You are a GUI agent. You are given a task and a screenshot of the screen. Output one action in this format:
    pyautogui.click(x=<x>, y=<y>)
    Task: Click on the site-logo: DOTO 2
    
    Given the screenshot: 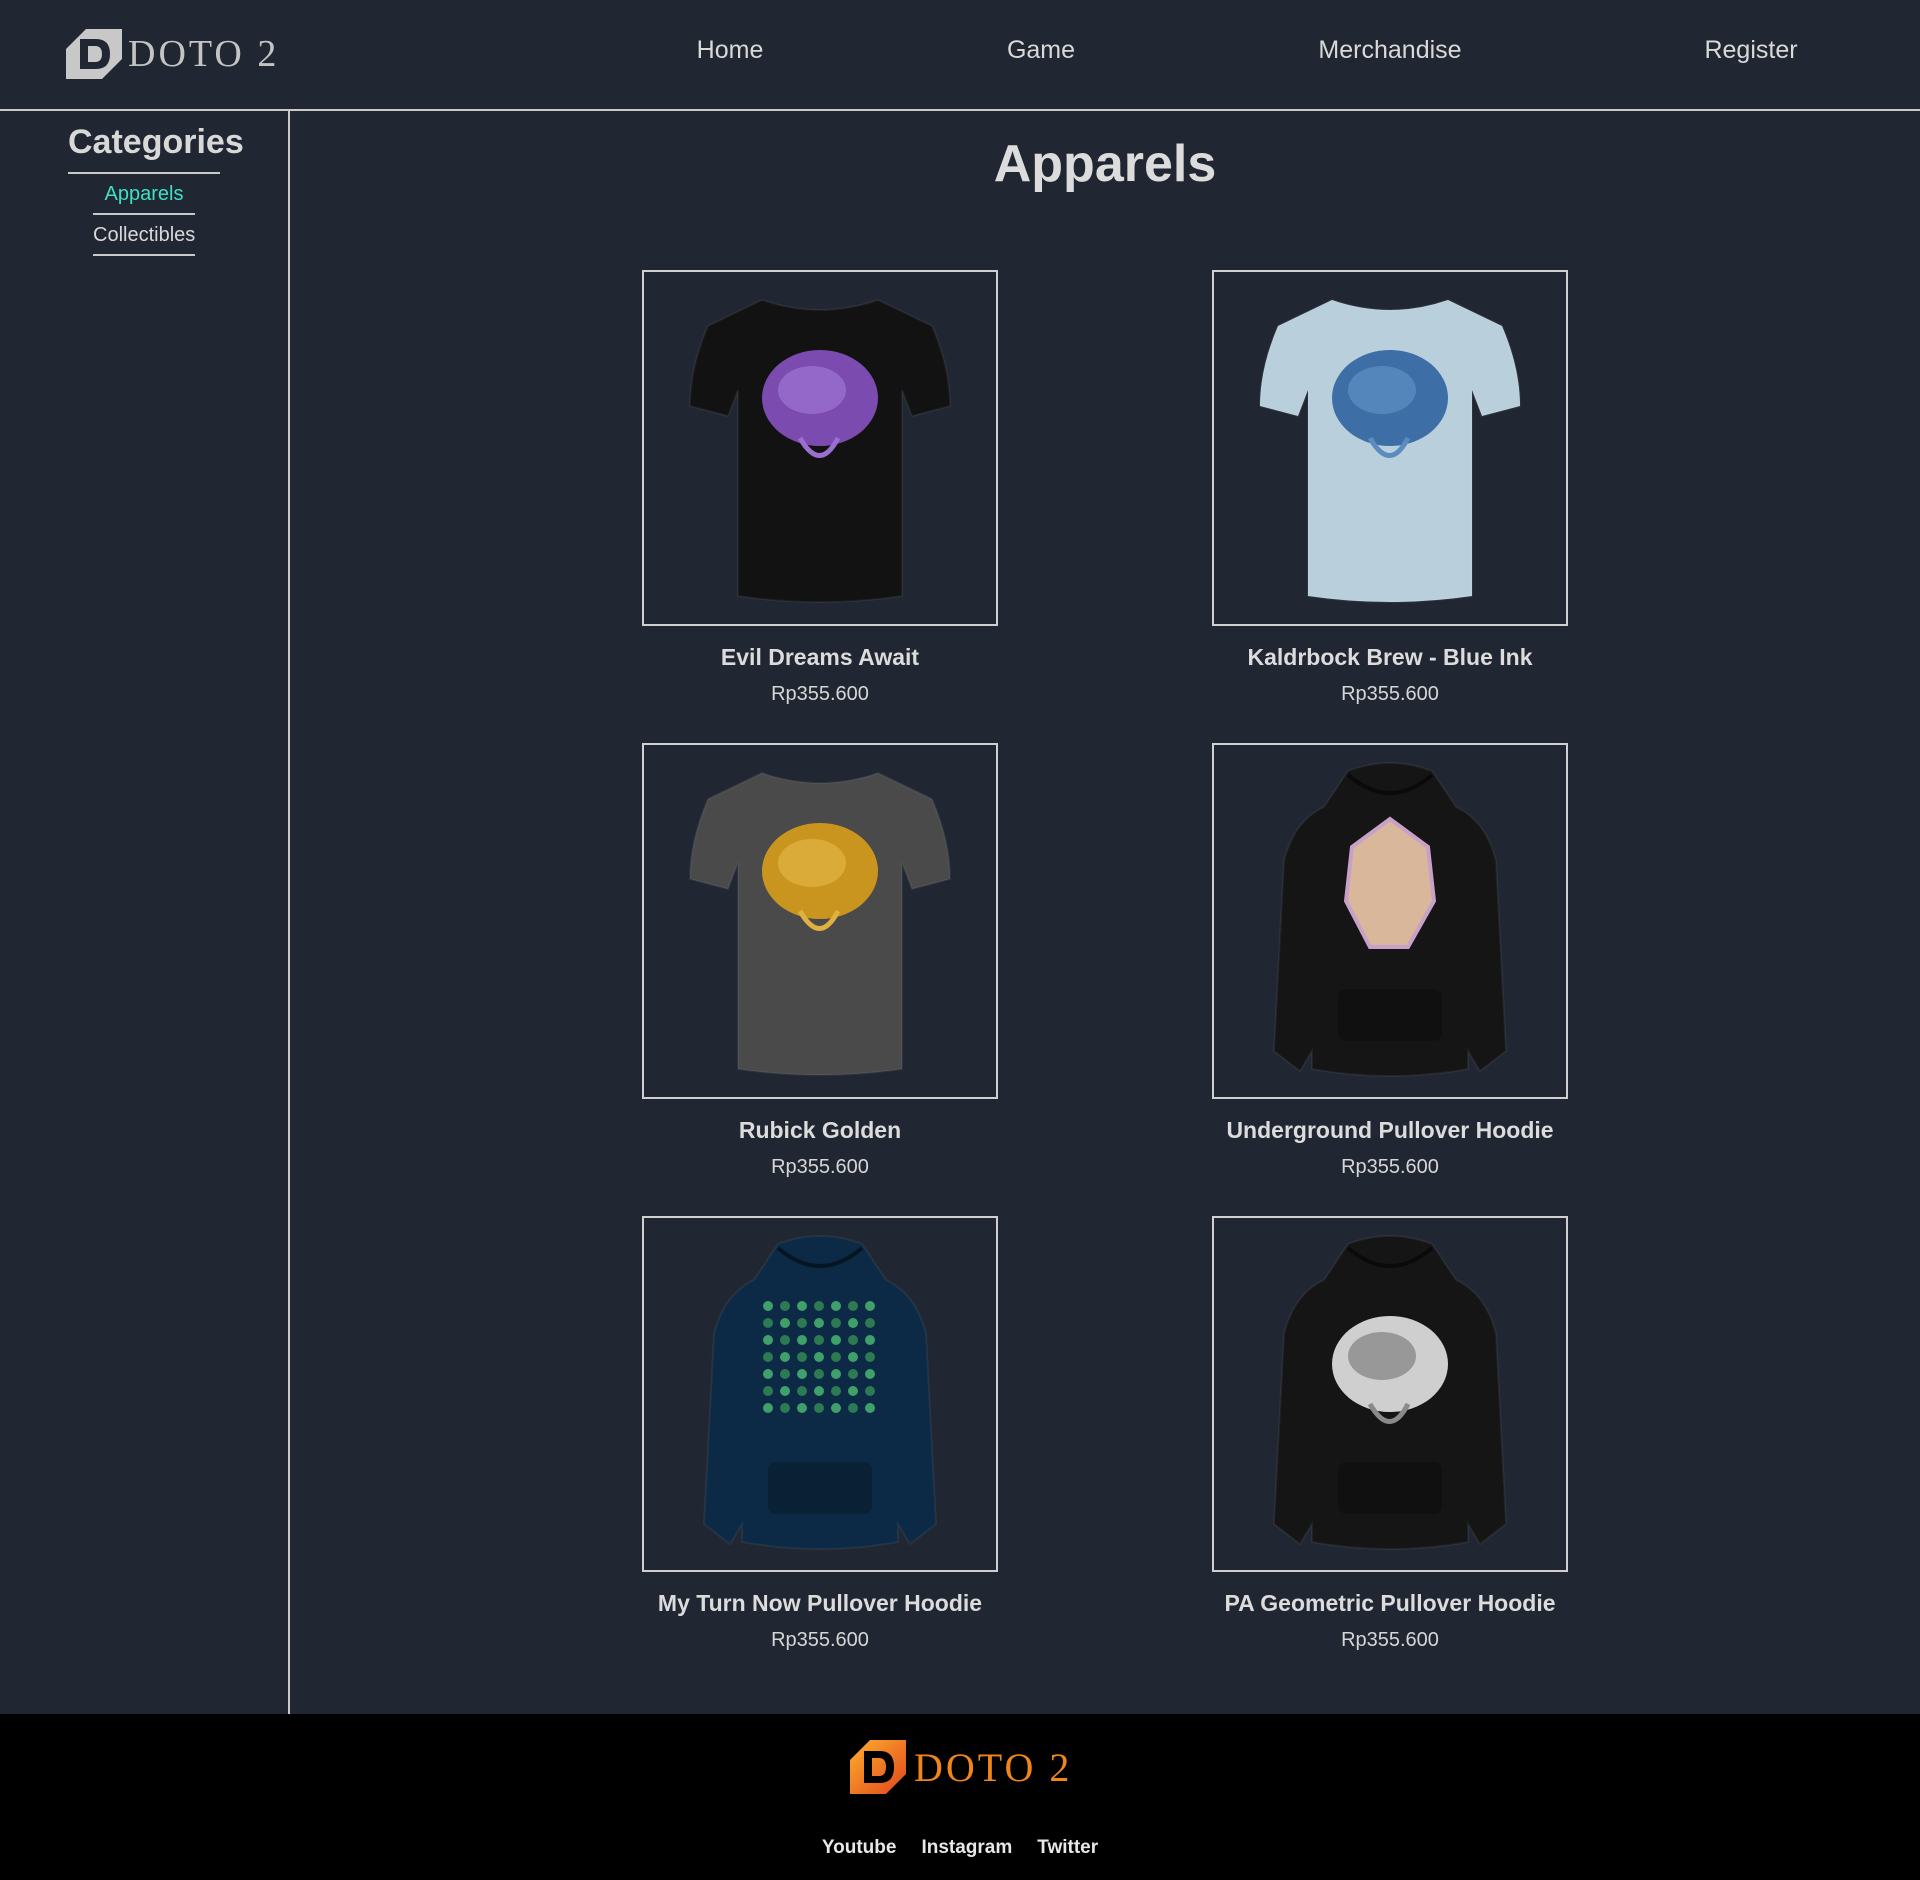 What is the action you would take?
    pyautogui.click(x=171, y=54)
    